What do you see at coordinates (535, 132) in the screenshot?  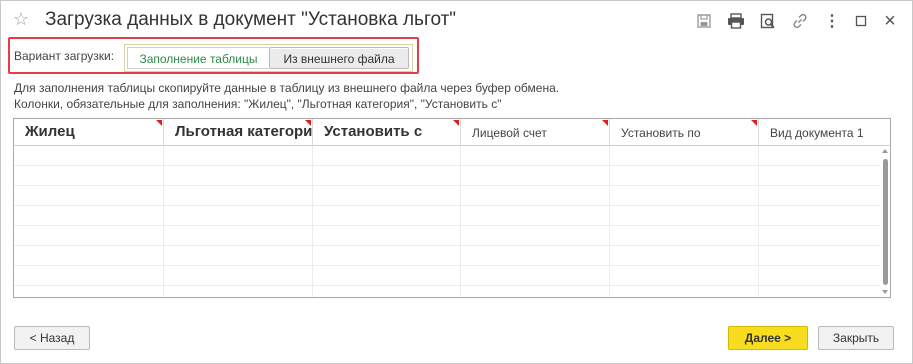 I see `column-header-personal-account: Лицевой счет` at bounding box center [535, 132].